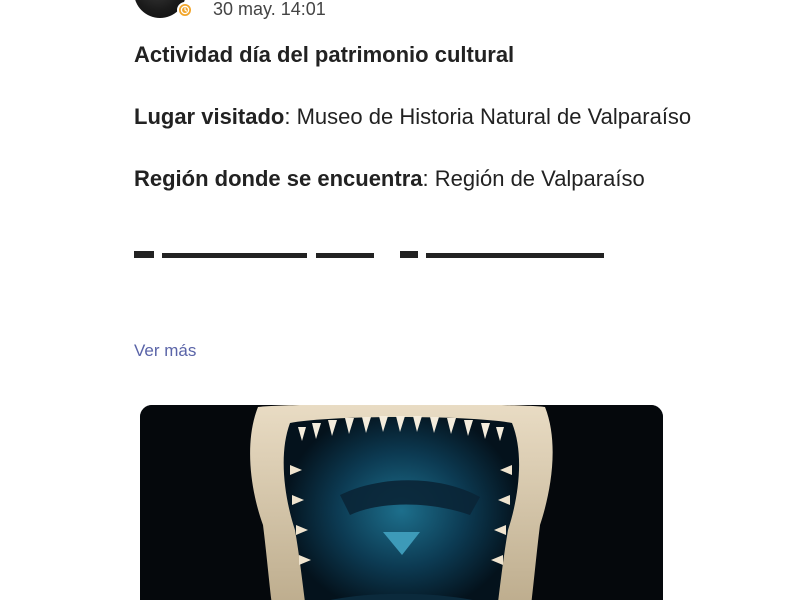 The height and width of the screenshot is (600, 800). I want to click on see-more-link: Ver más, so click(165, 351).